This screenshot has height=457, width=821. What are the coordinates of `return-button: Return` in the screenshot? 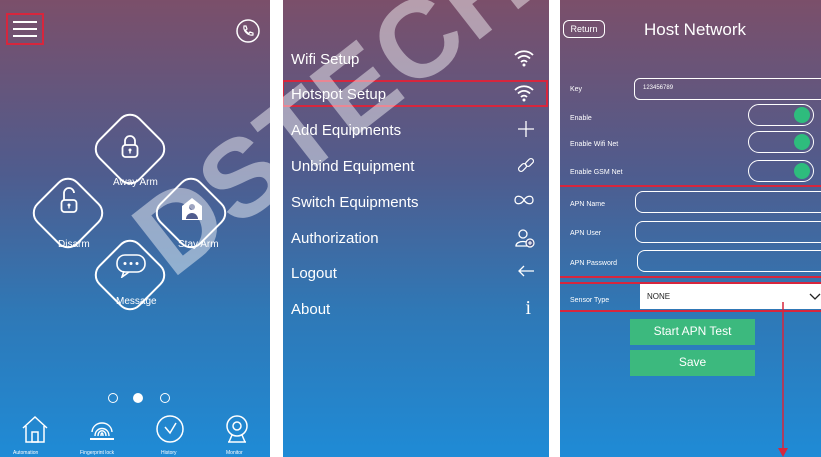 It's located at (584, 29).